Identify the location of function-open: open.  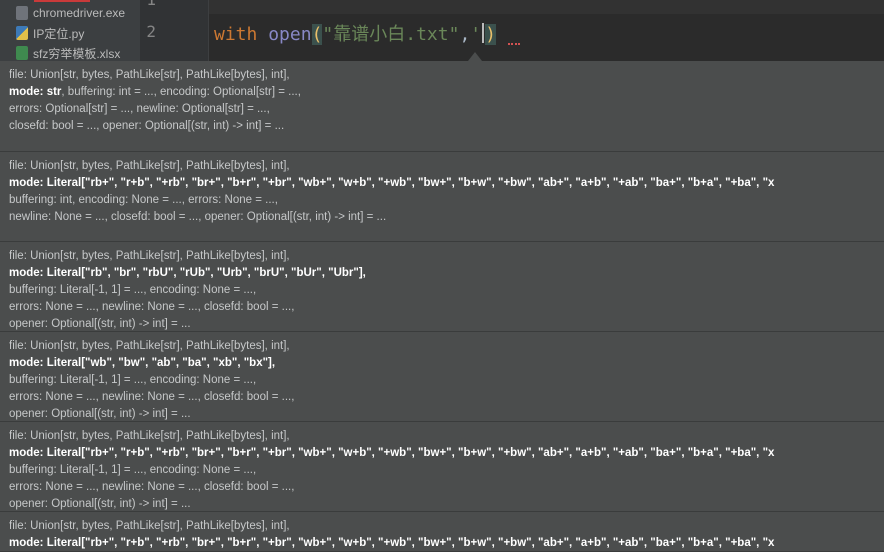
(290, 34).